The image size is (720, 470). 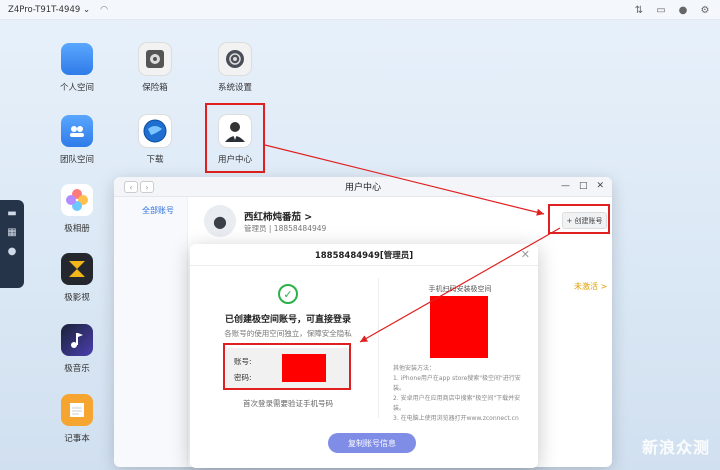 I want to click on arrow-to-create-button, so click(x=404, y=180).